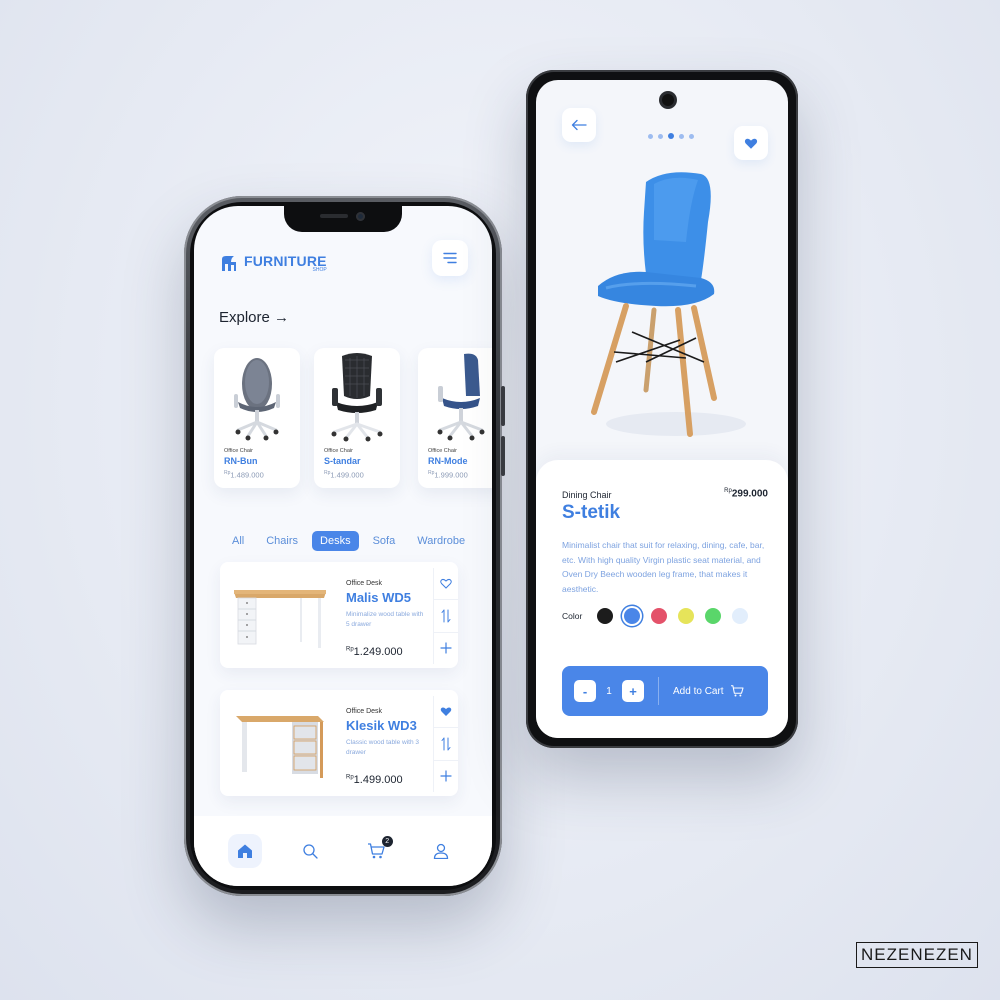 The image size is (1000, 1000). Describe the element at coordinates (344, 475) in the screenshot. I see `product-price: Rp1.499.000` at that location.